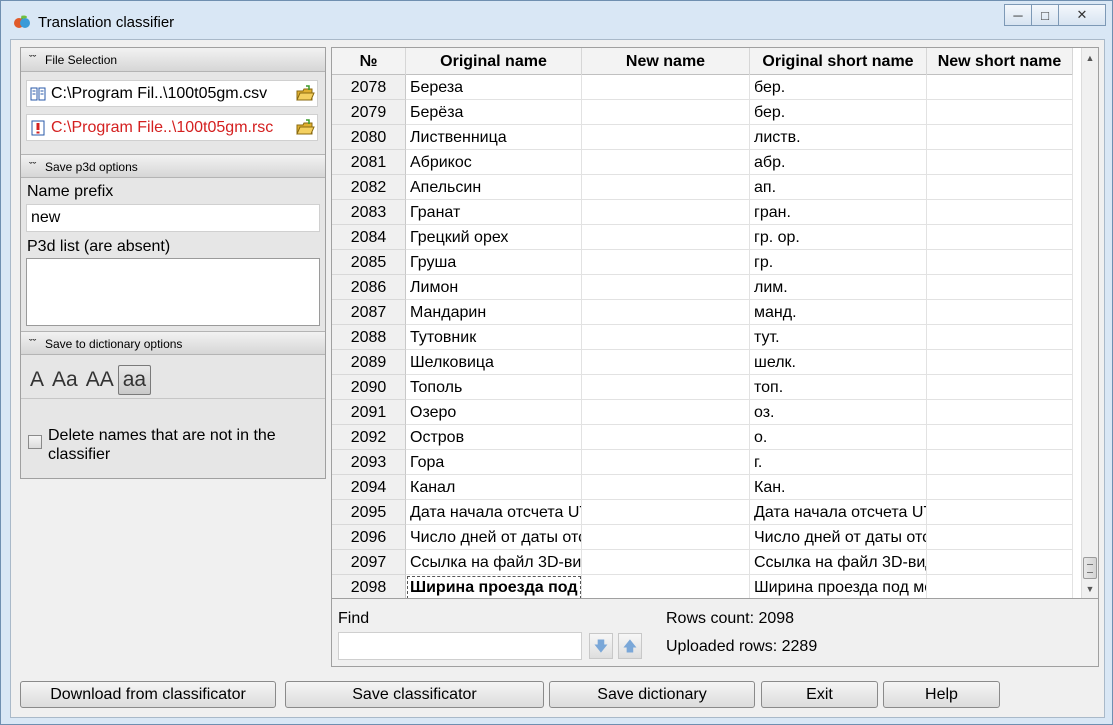  I want to click on row-number-cell: 2086, so click(369, 287).